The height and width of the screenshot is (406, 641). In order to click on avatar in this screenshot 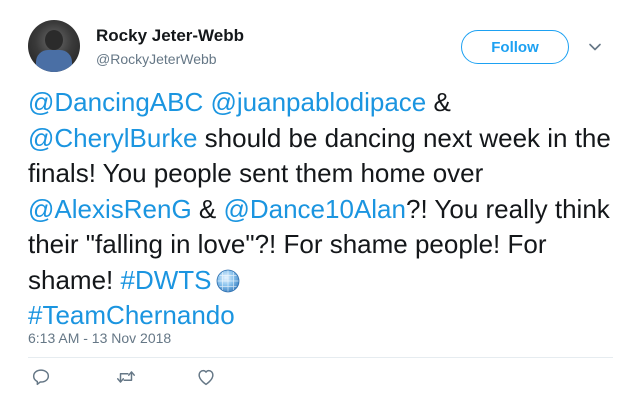, I will do `click(54, 46)`.